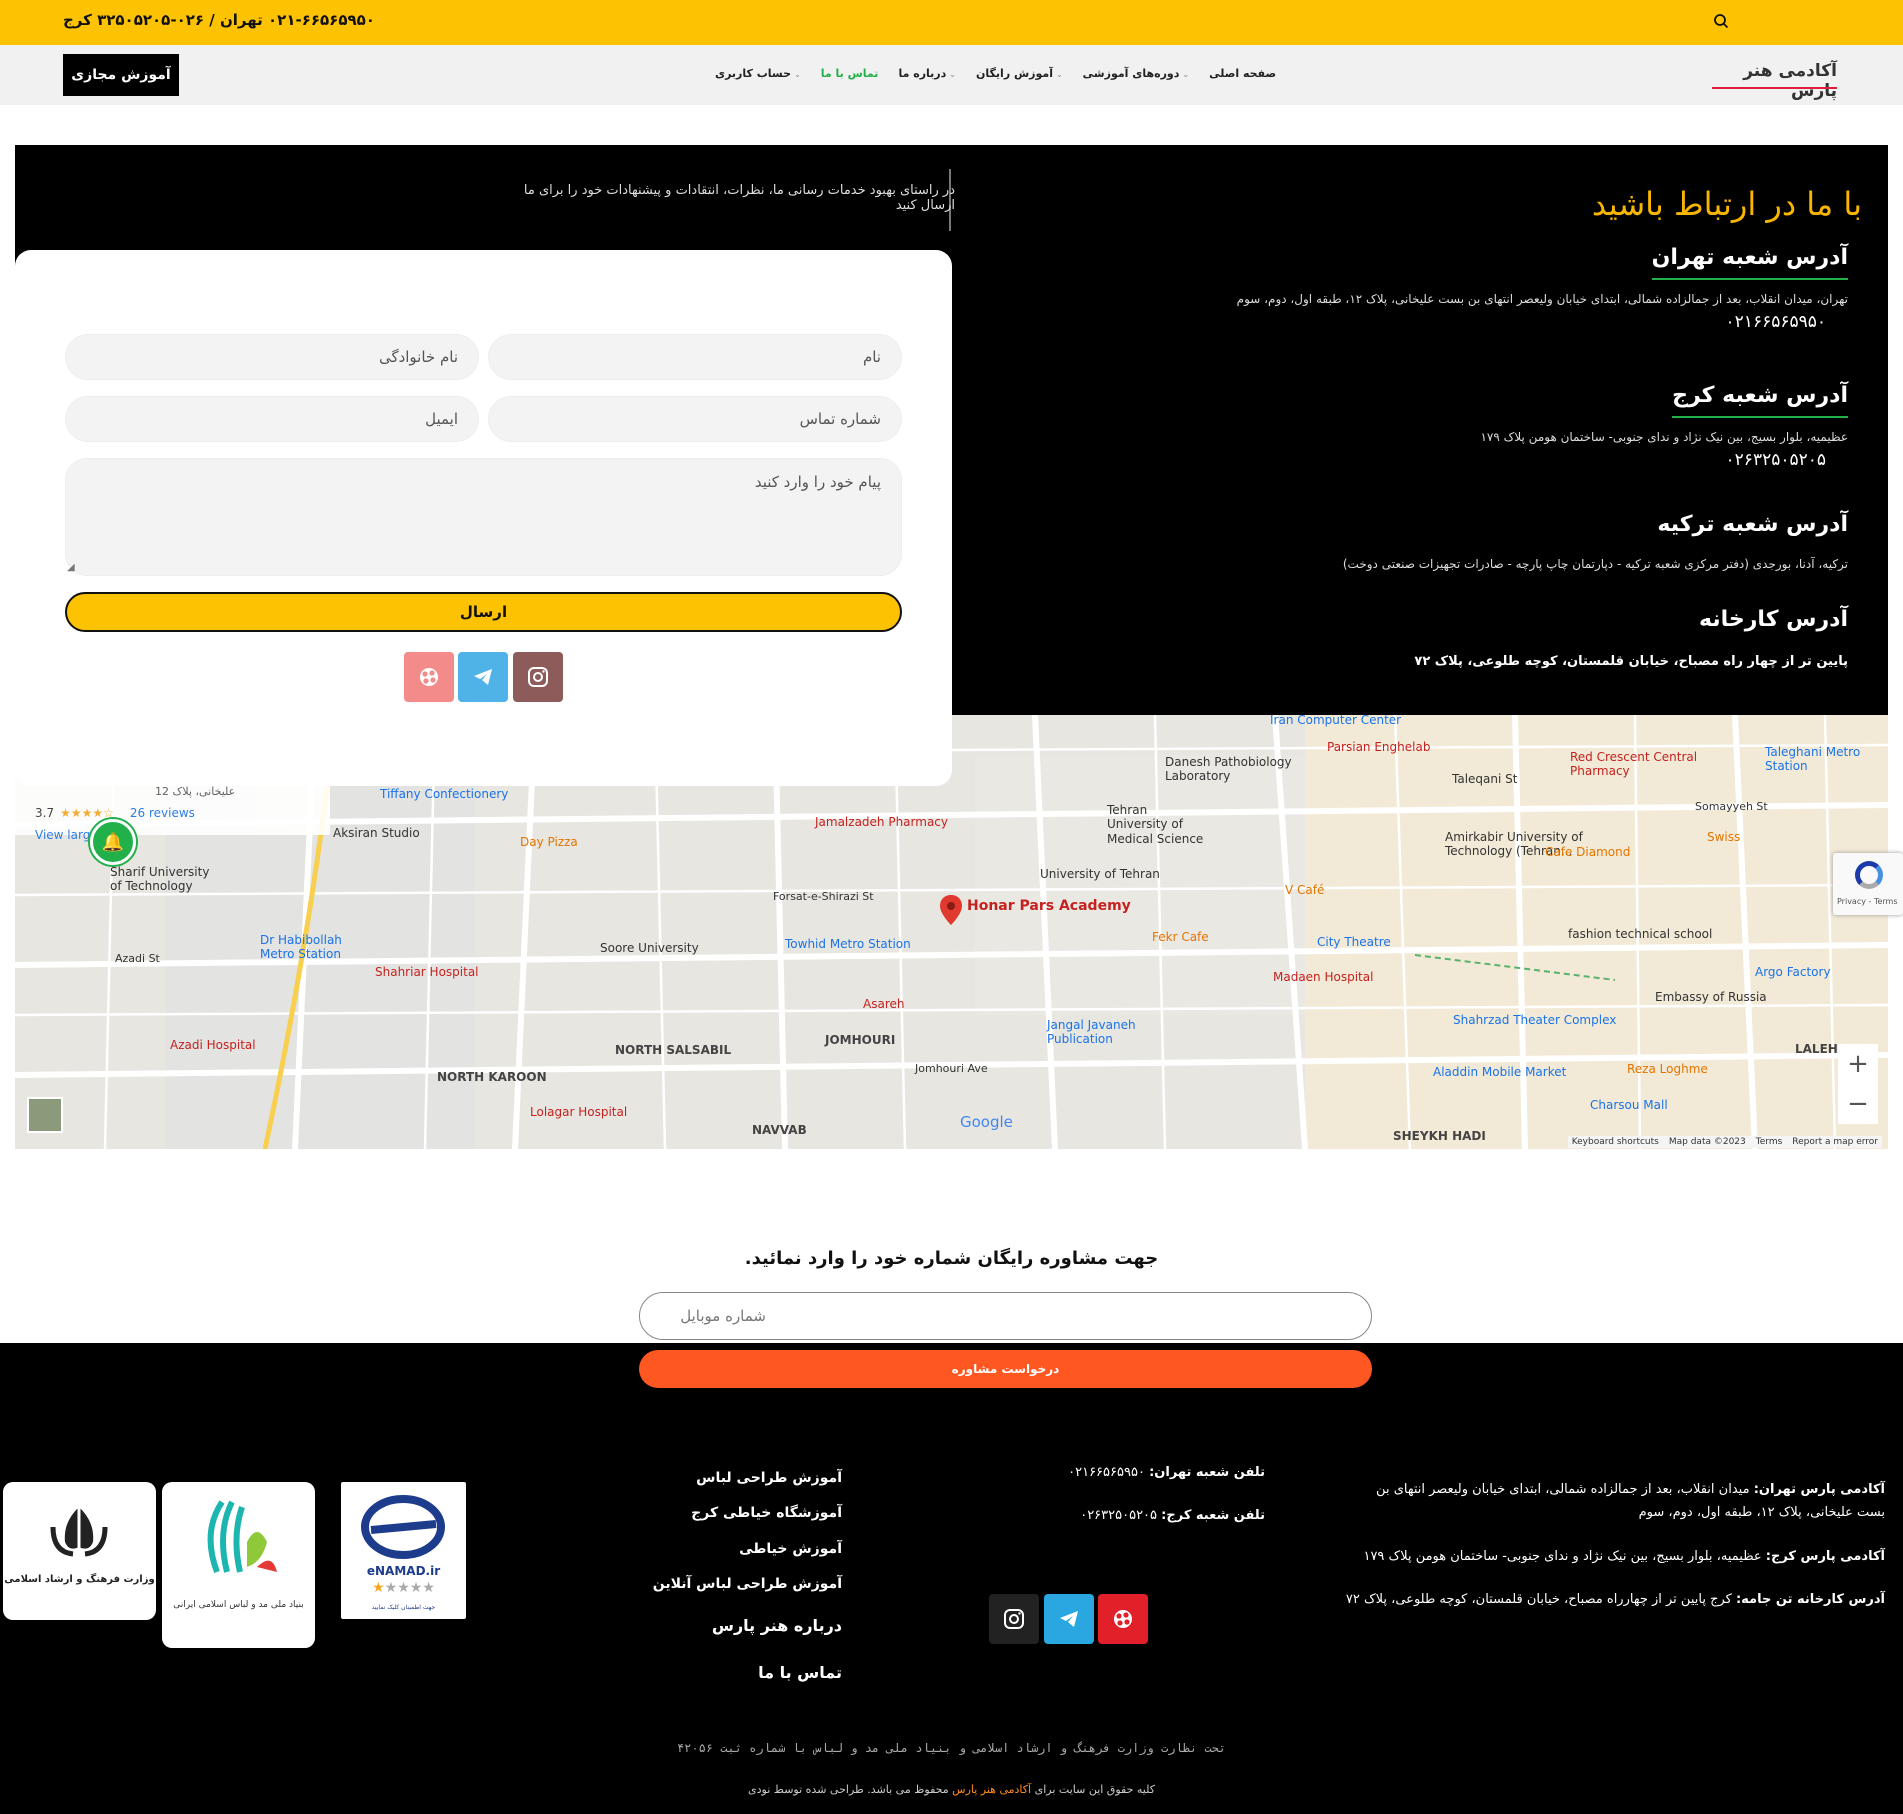 This screenshot has width=1903, height=1814. I want to click on map-label: Fekr Cafe, so click(1180, 937).